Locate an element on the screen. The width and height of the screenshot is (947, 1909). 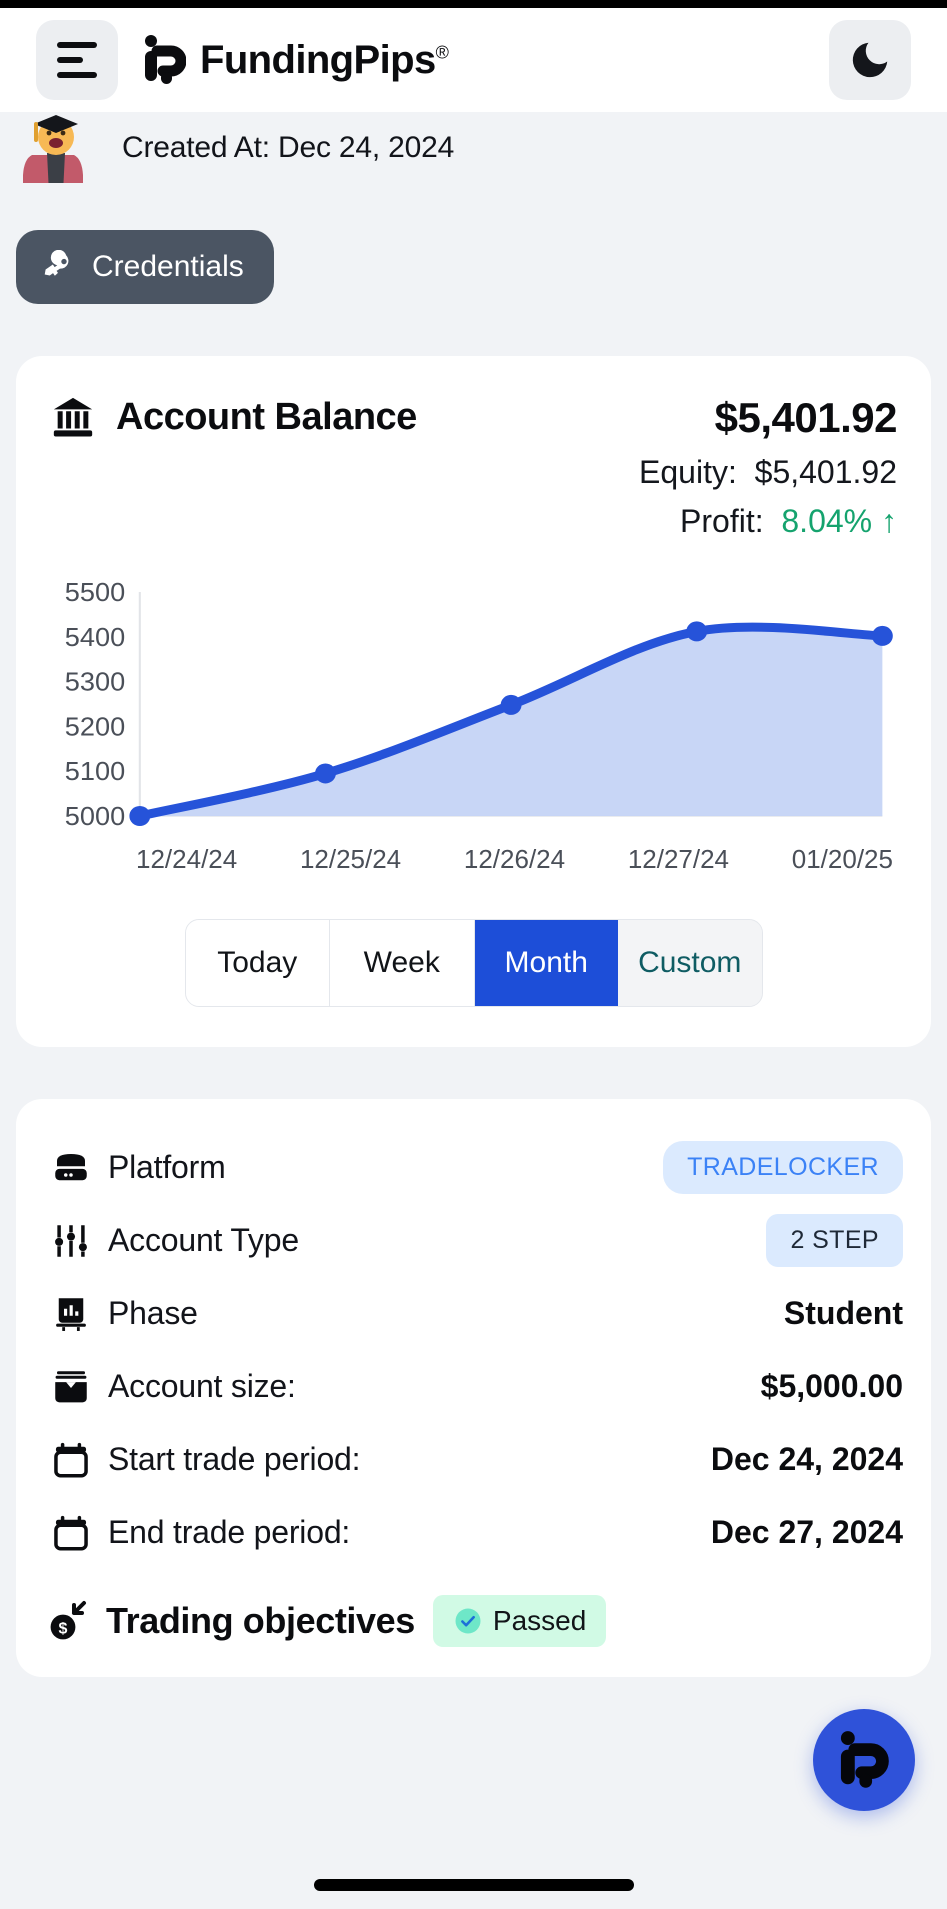
balance-chart: 5500 5400 5300 5200 5100 5000 is located at coordinates (473, 704).